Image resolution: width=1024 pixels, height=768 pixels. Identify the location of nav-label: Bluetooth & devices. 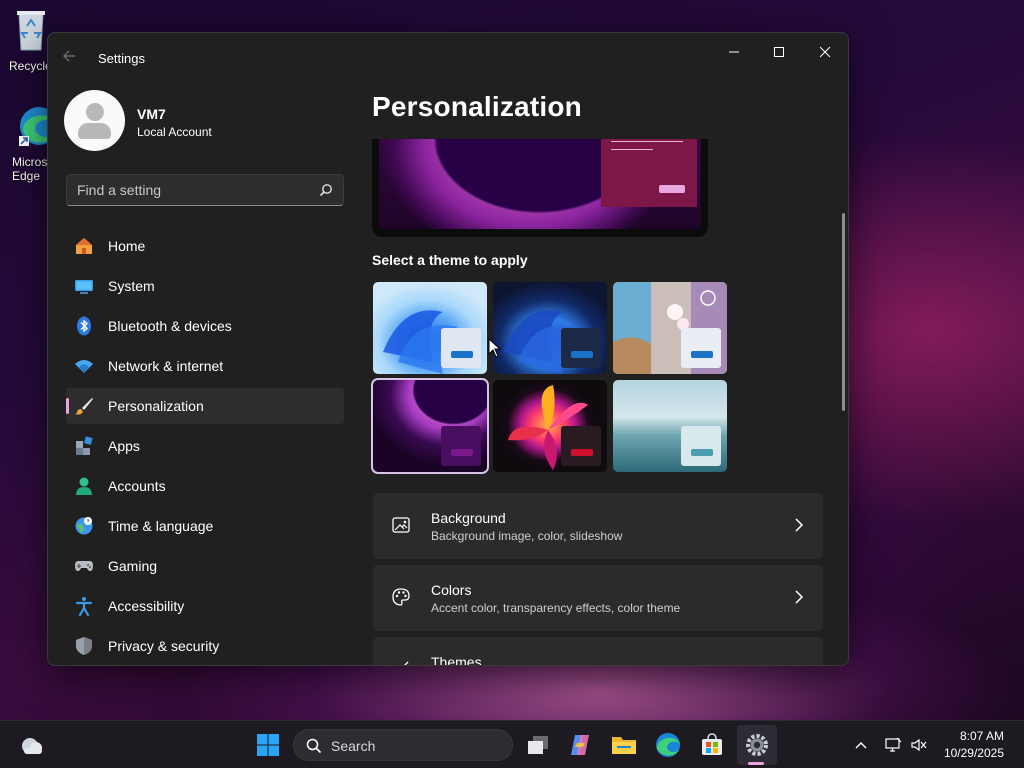
(170, 326).